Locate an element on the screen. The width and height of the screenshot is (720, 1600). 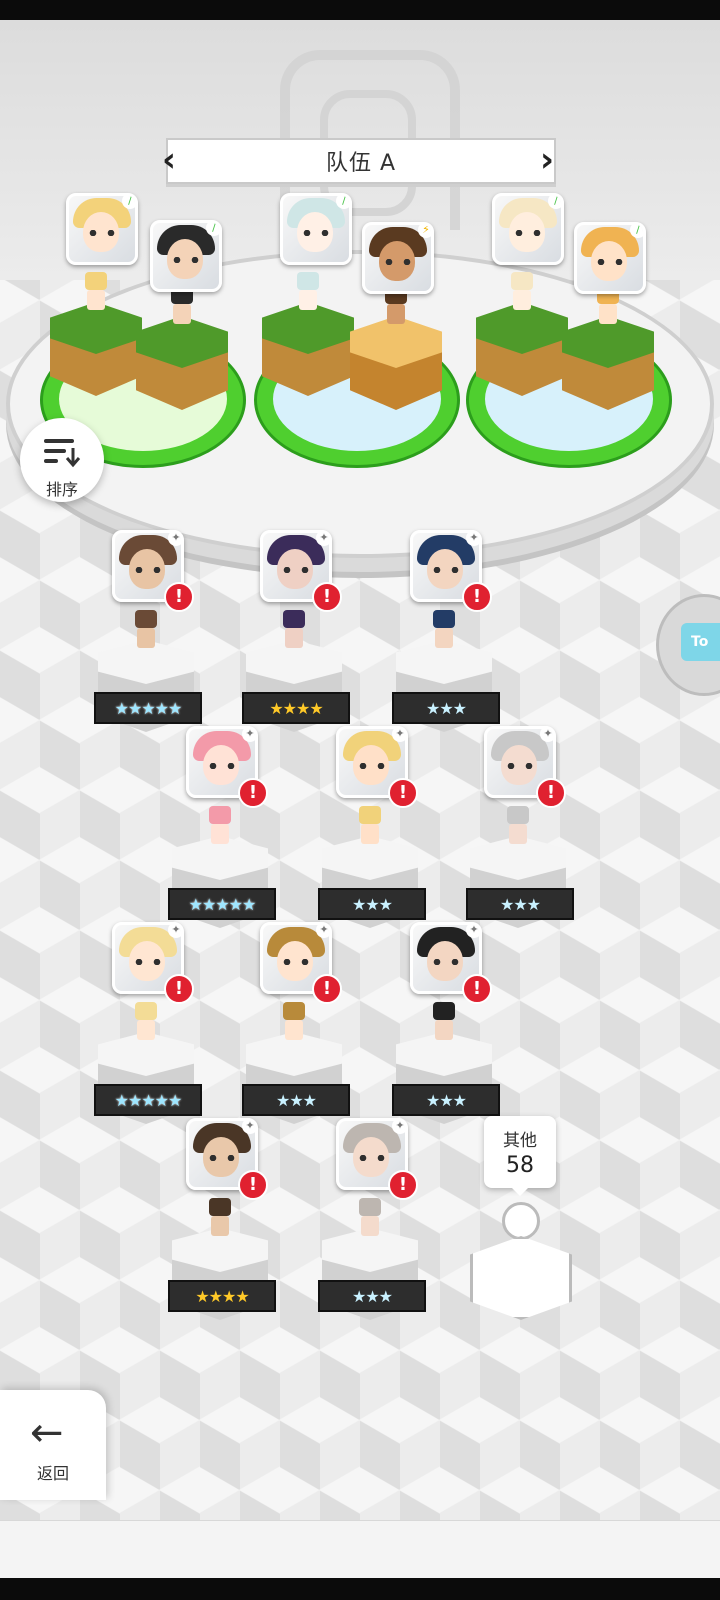
sort-icon is located at coordinates (62, 453).